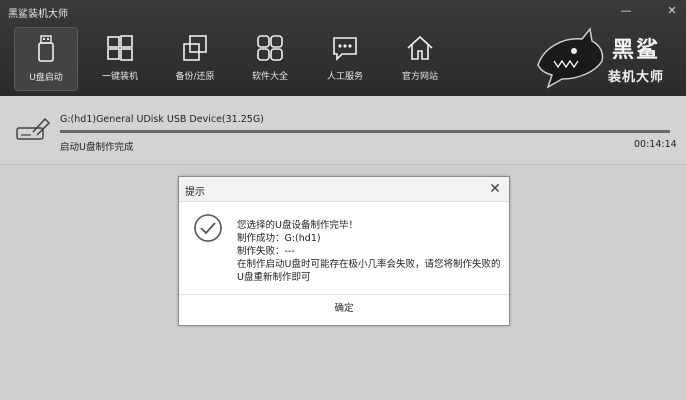 The height and width of the screenshot is (400, 686). Describe the element at coordinates (344, 189) in the screenshot. I see `dialog-header: 提示 ✕` at that location.